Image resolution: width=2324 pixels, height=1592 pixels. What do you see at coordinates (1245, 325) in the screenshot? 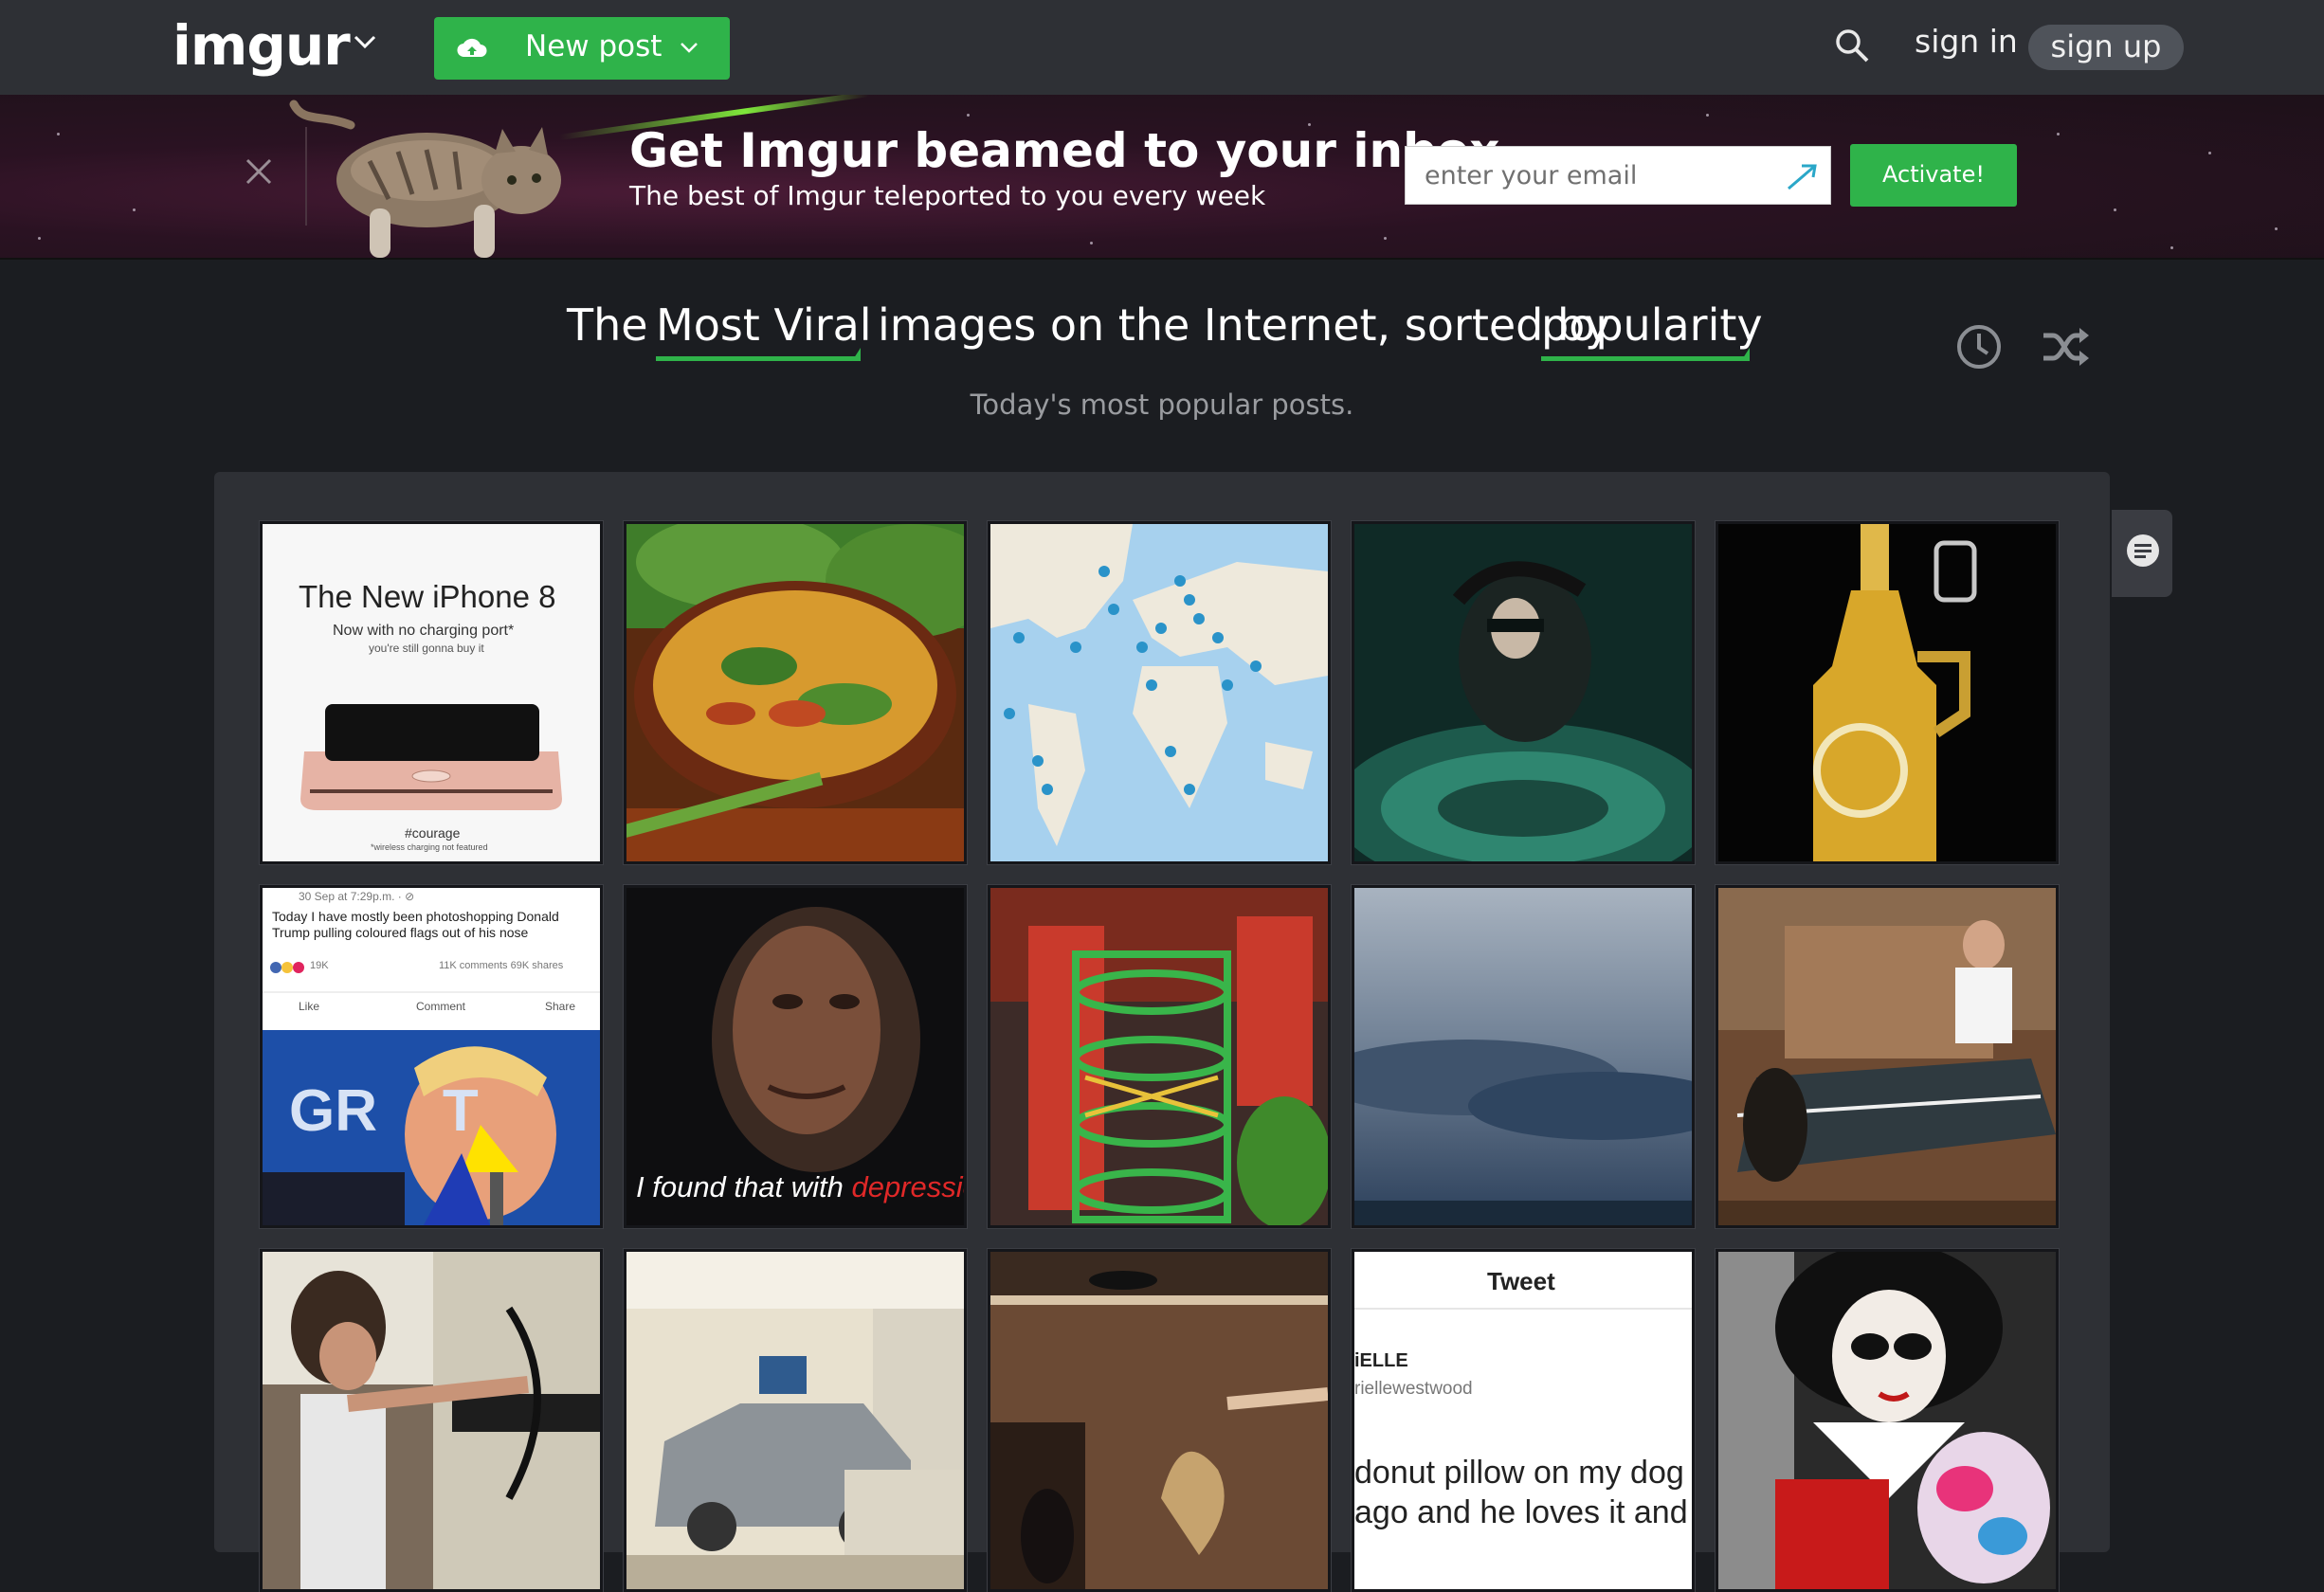
I see `heading-middle: images on the Internet, sorted by` at bounding box center [1245, 325].